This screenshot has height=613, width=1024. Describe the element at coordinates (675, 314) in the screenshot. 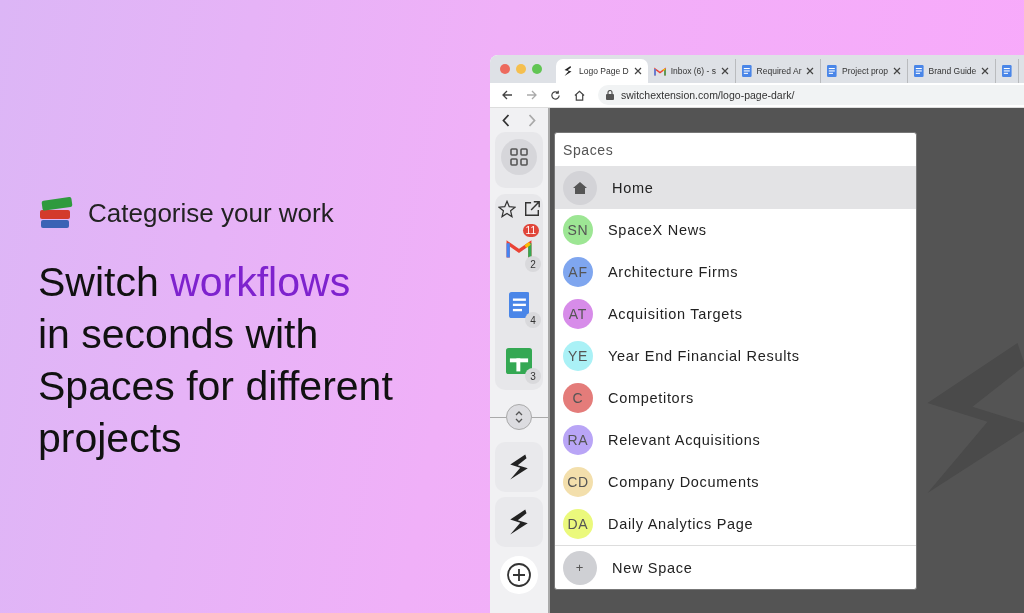

I see `space-label: Acquisition Targets` at that location.